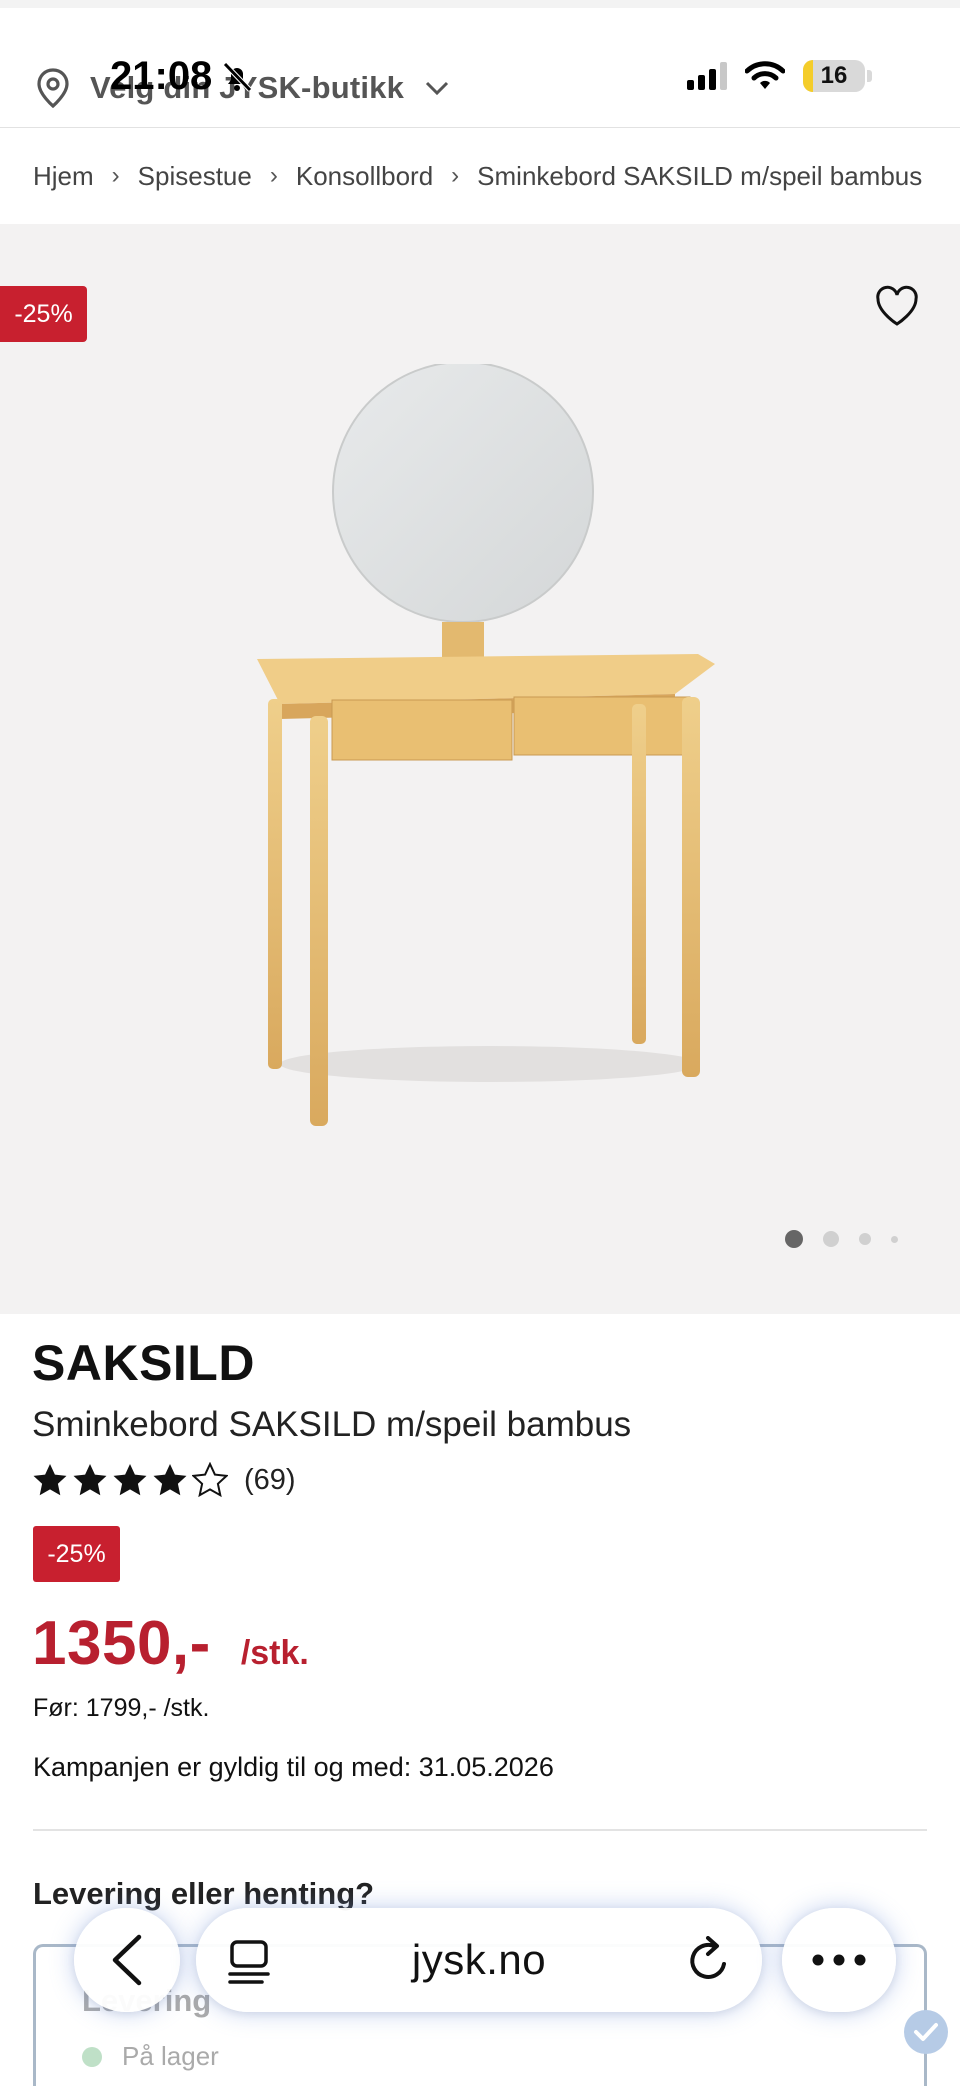  I want to click on breadcrumb-spisestue: Spisestue, so click(195, 176).